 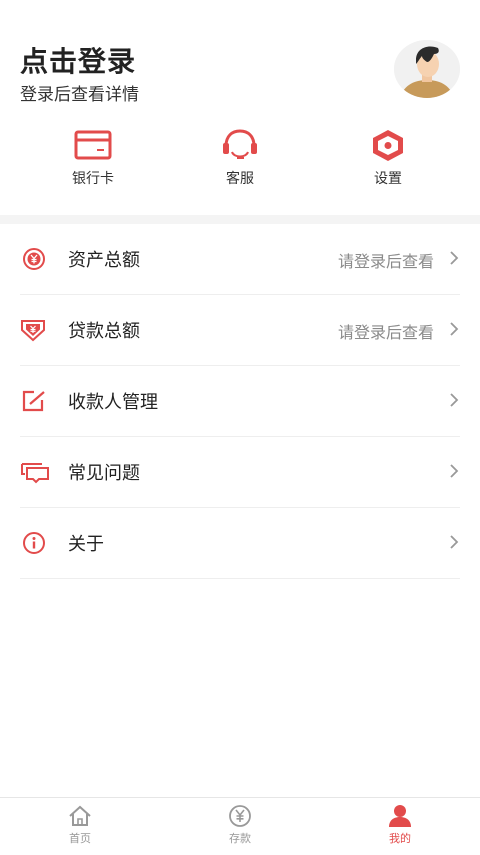 What do you see at coordinates (104, 473) in the screenshot?
I see `menu-item-label: 常见问题` at bounding box center [104, 473].